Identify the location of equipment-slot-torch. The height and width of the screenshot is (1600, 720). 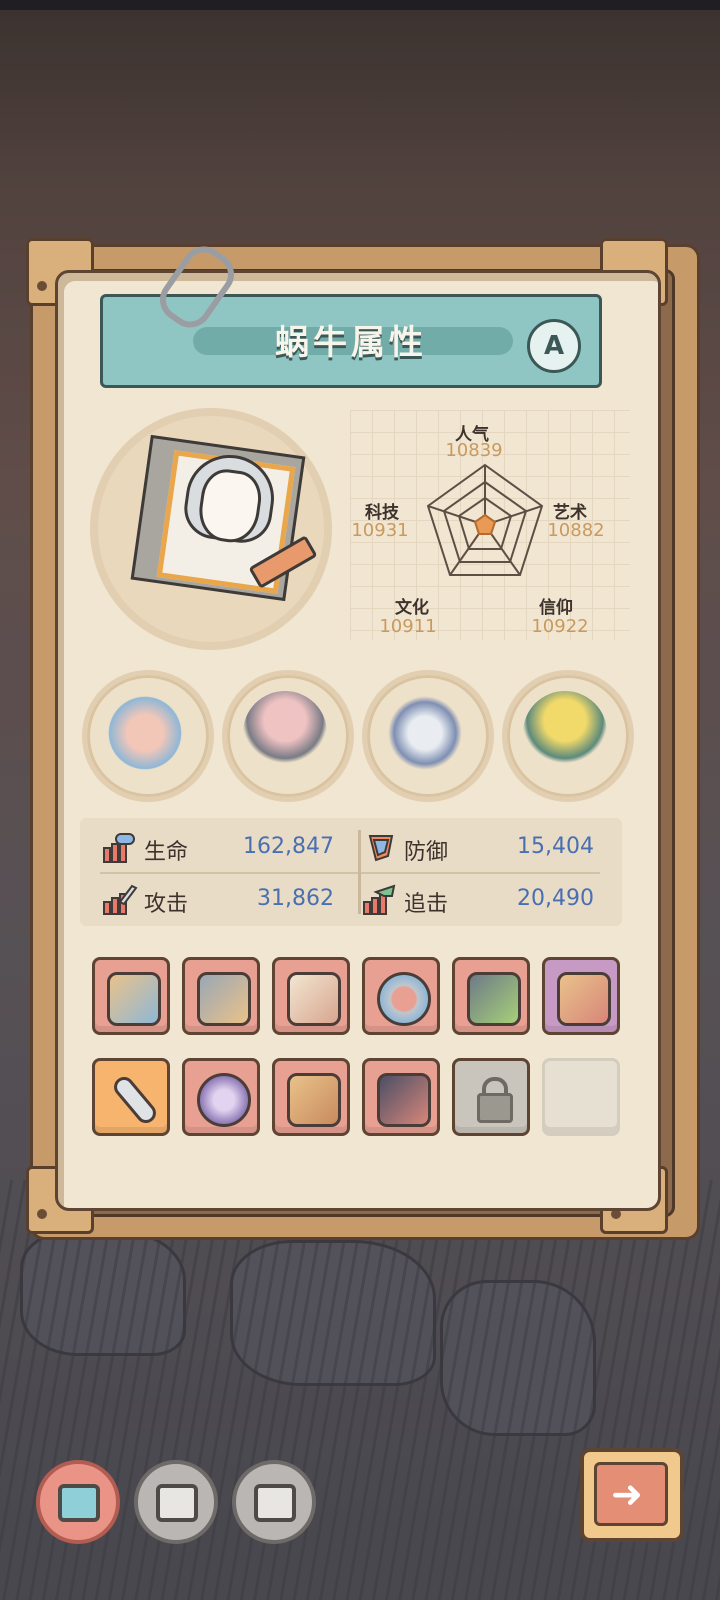
(311, 1097).